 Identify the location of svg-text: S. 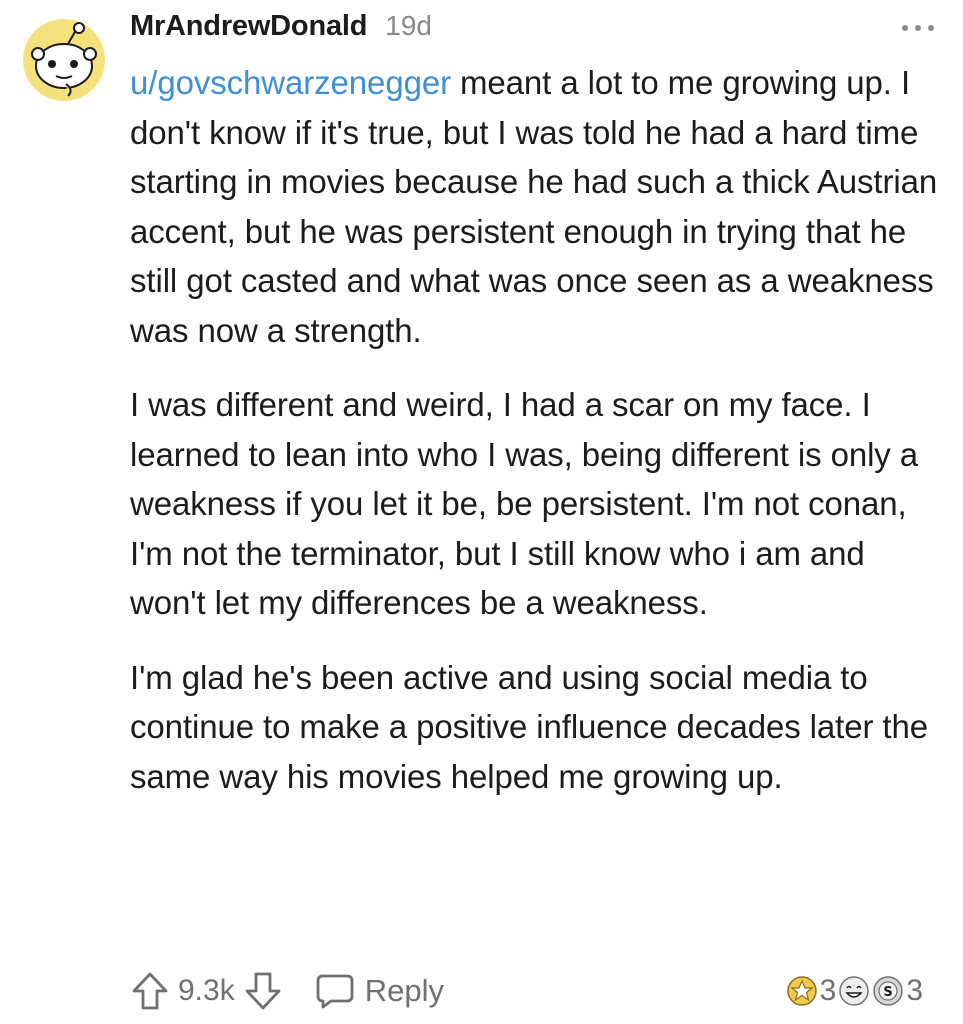
(888, 992).